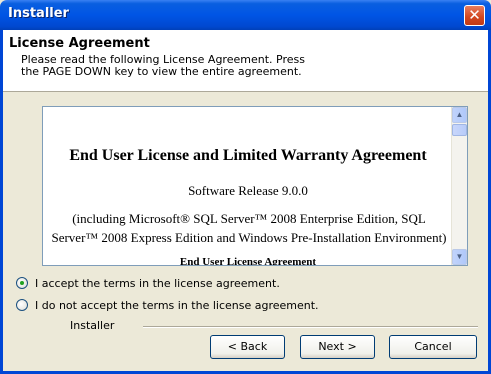 The image size is (491, 374). What do you see at coordinates (38, 13) in the screenshot?
I see `window-title: Installer` at bounding box center [38, 13].